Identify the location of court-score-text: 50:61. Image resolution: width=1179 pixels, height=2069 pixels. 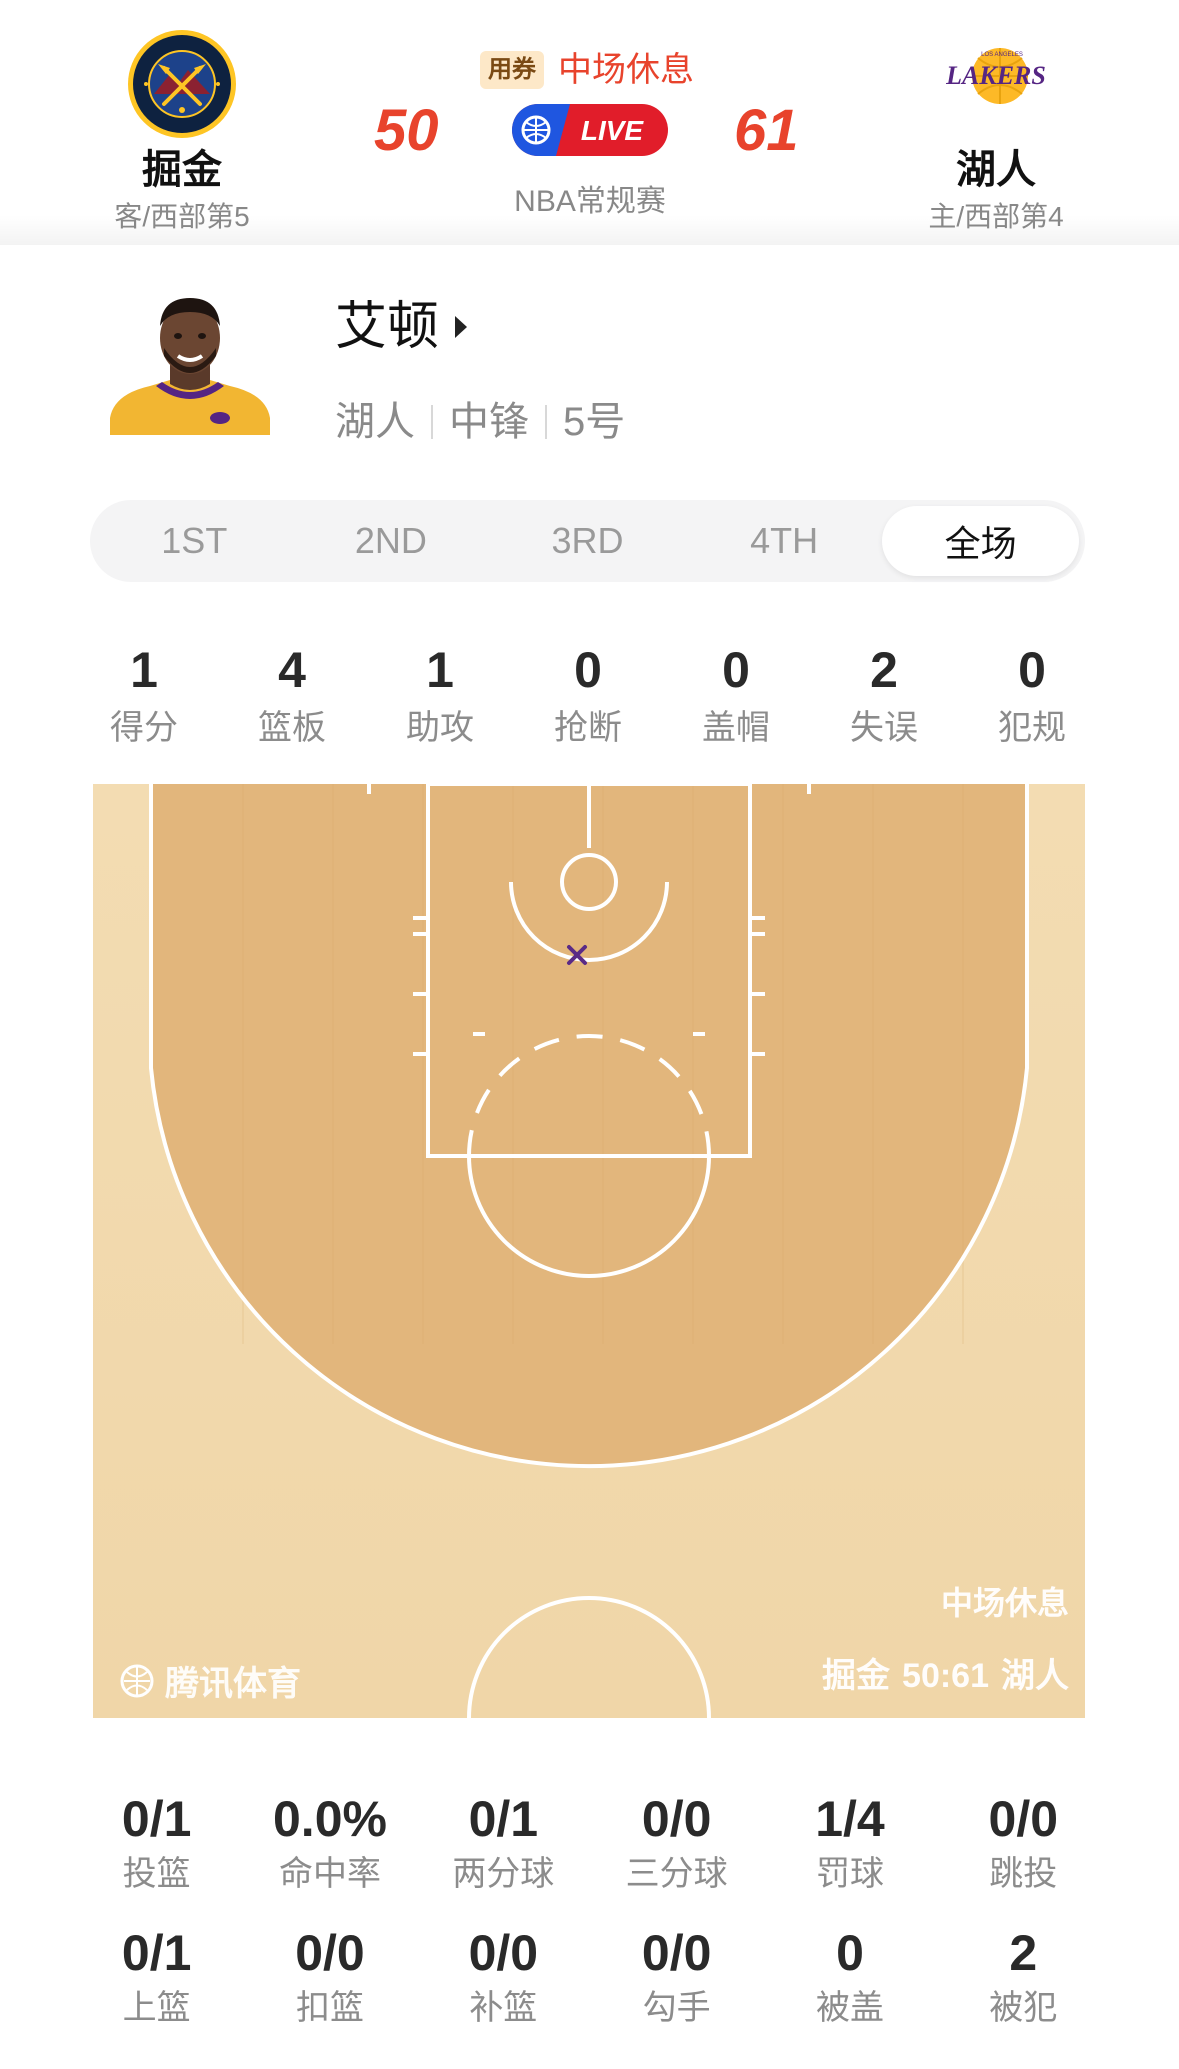
(945, 1676).